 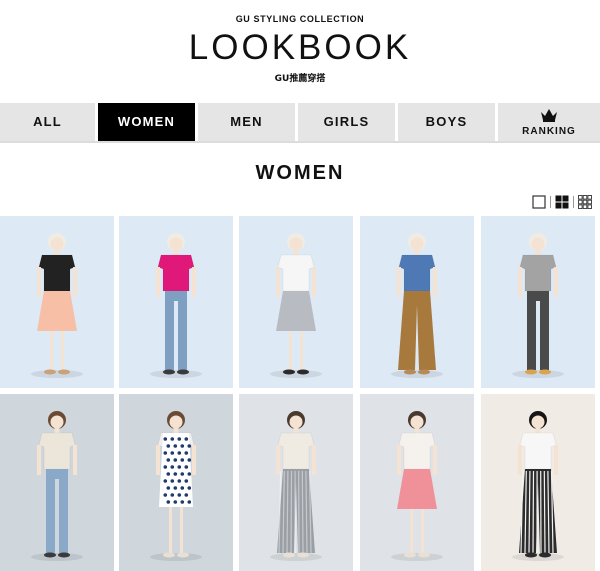 I want to click on tab-girls: GIRLS, so click(x=346, y=122).